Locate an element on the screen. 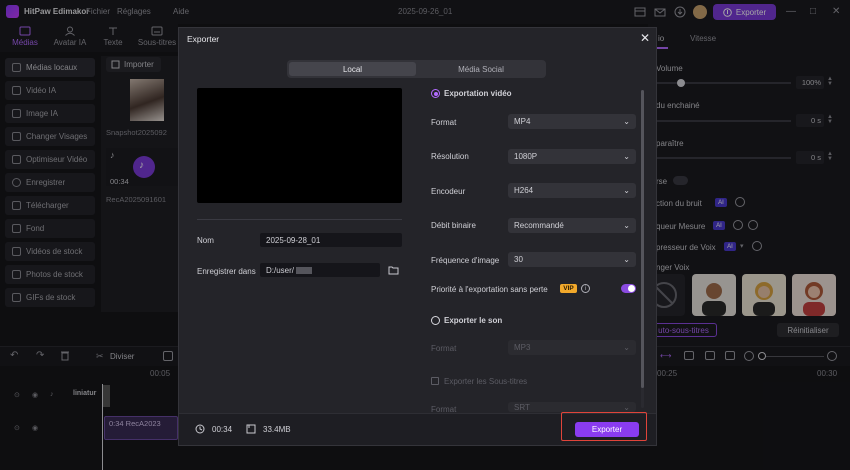 Image resolution: width=850 pixels, height=470 pixels. lossless-priority-toggle is located at coordinates (628, 288).